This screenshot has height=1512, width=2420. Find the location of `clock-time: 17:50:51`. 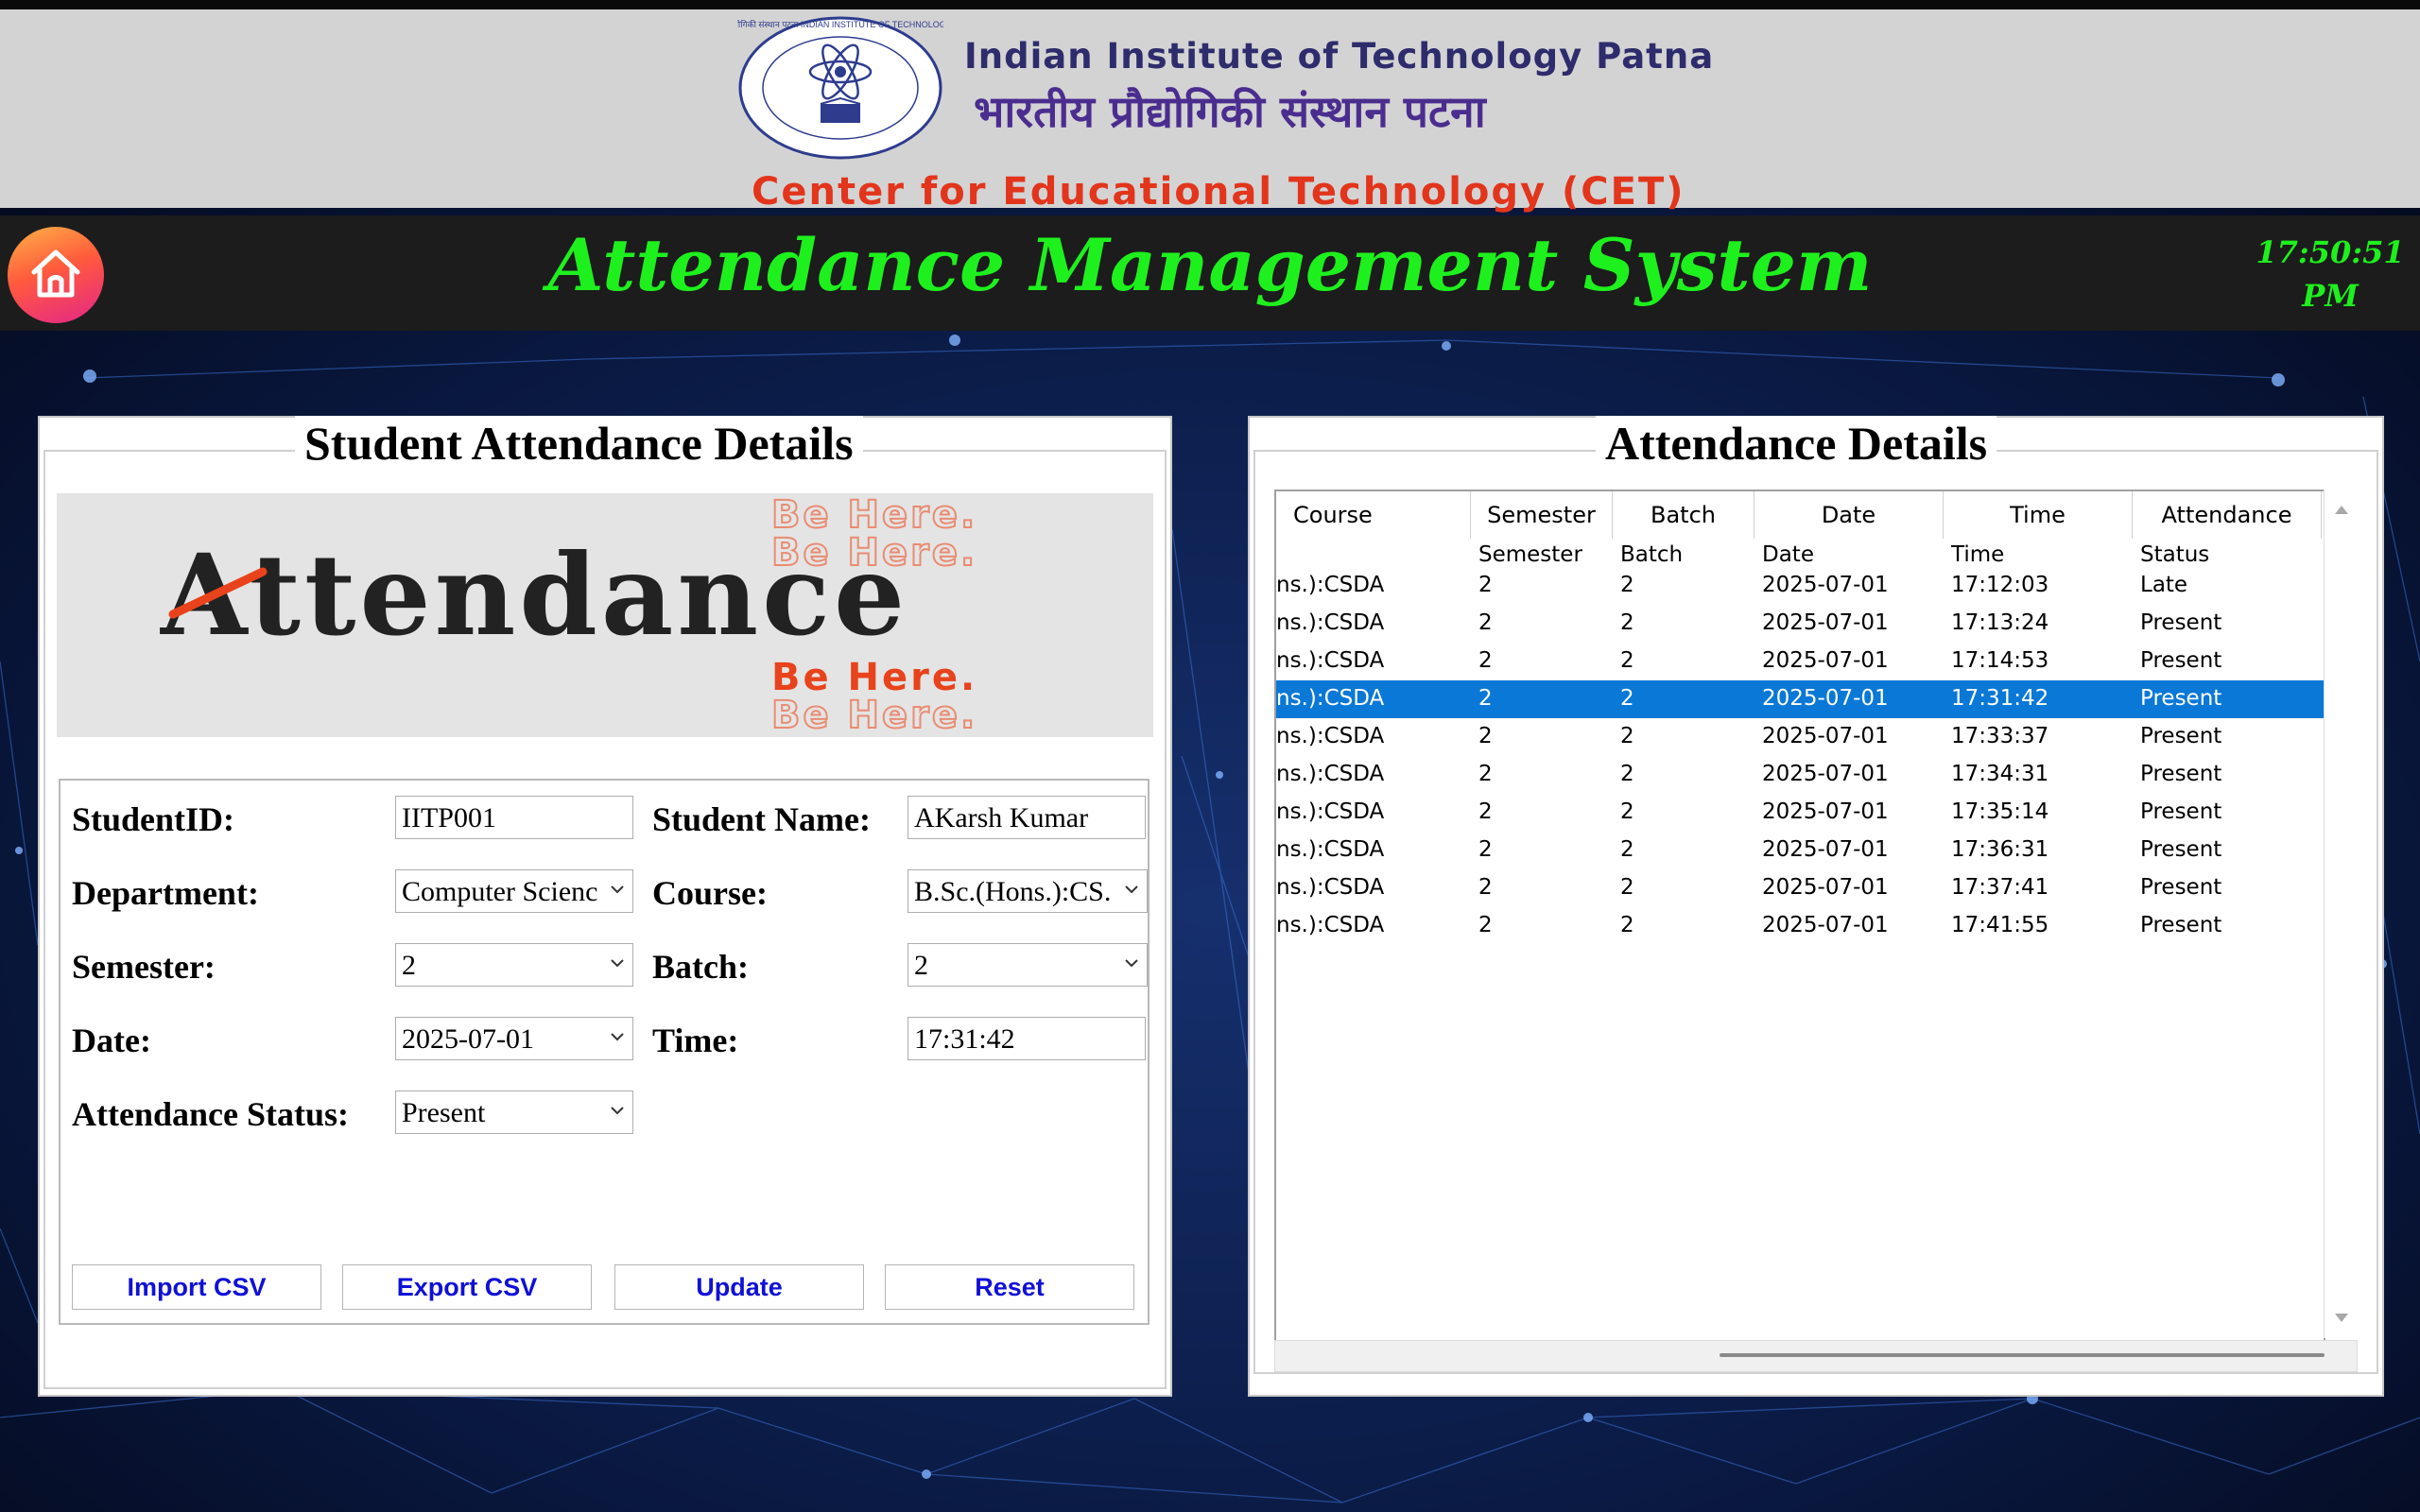

clock-time: 17:50:51 is located at coordinates (2331, 252).